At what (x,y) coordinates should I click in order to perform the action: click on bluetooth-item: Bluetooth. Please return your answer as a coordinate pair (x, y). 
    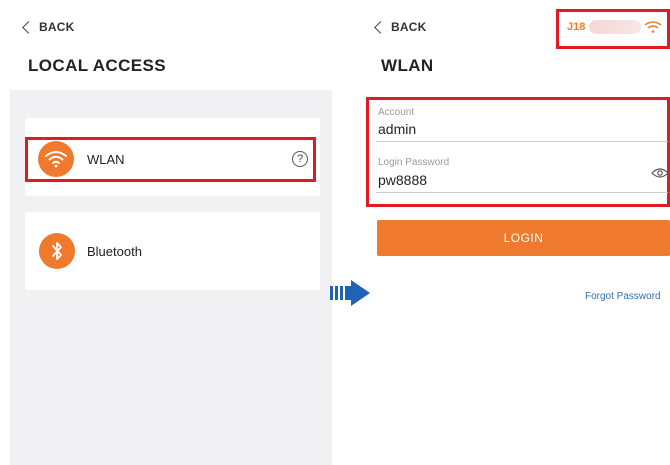
    Looking at the image, I should click on (172, 251).